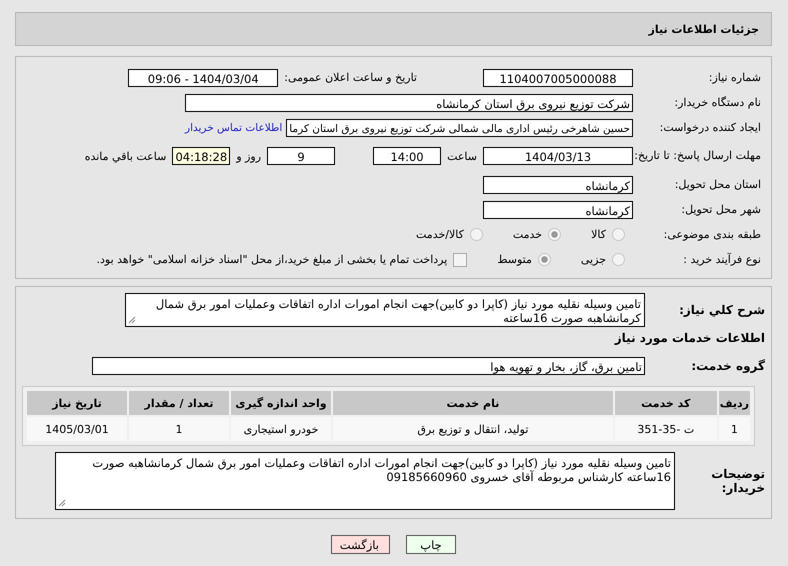  I want to click on city-field: کرمانشاه, so click(558, 209).